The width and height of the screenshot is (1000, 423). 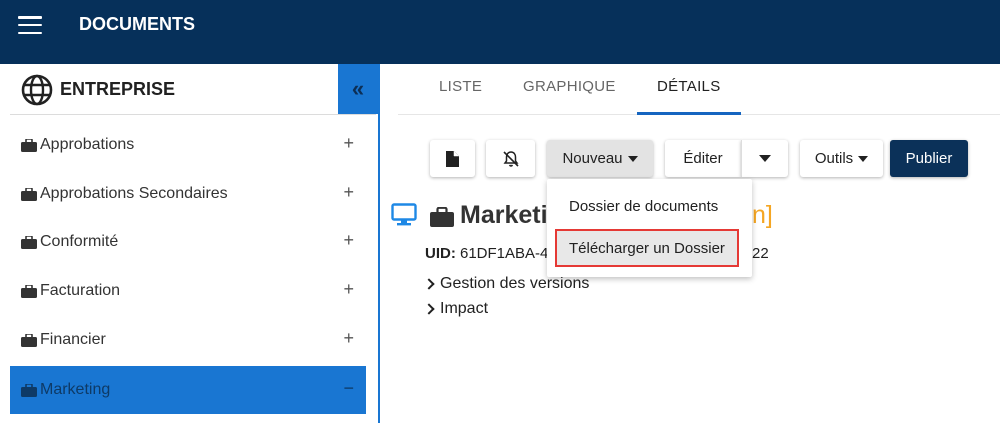 I want to click on uid-value-tail: 22, so click(x=760, y=253).